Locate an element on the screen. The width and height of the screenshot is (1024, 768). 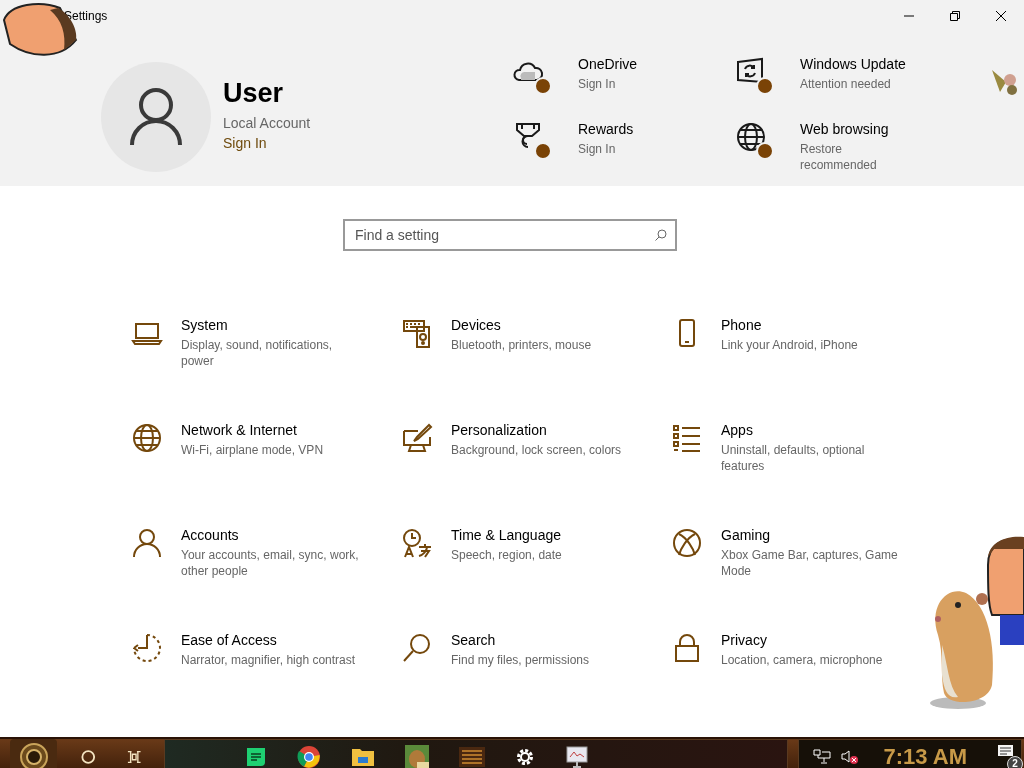
category-description: Background, lock screen, colors is located at coordinates (537, 450).